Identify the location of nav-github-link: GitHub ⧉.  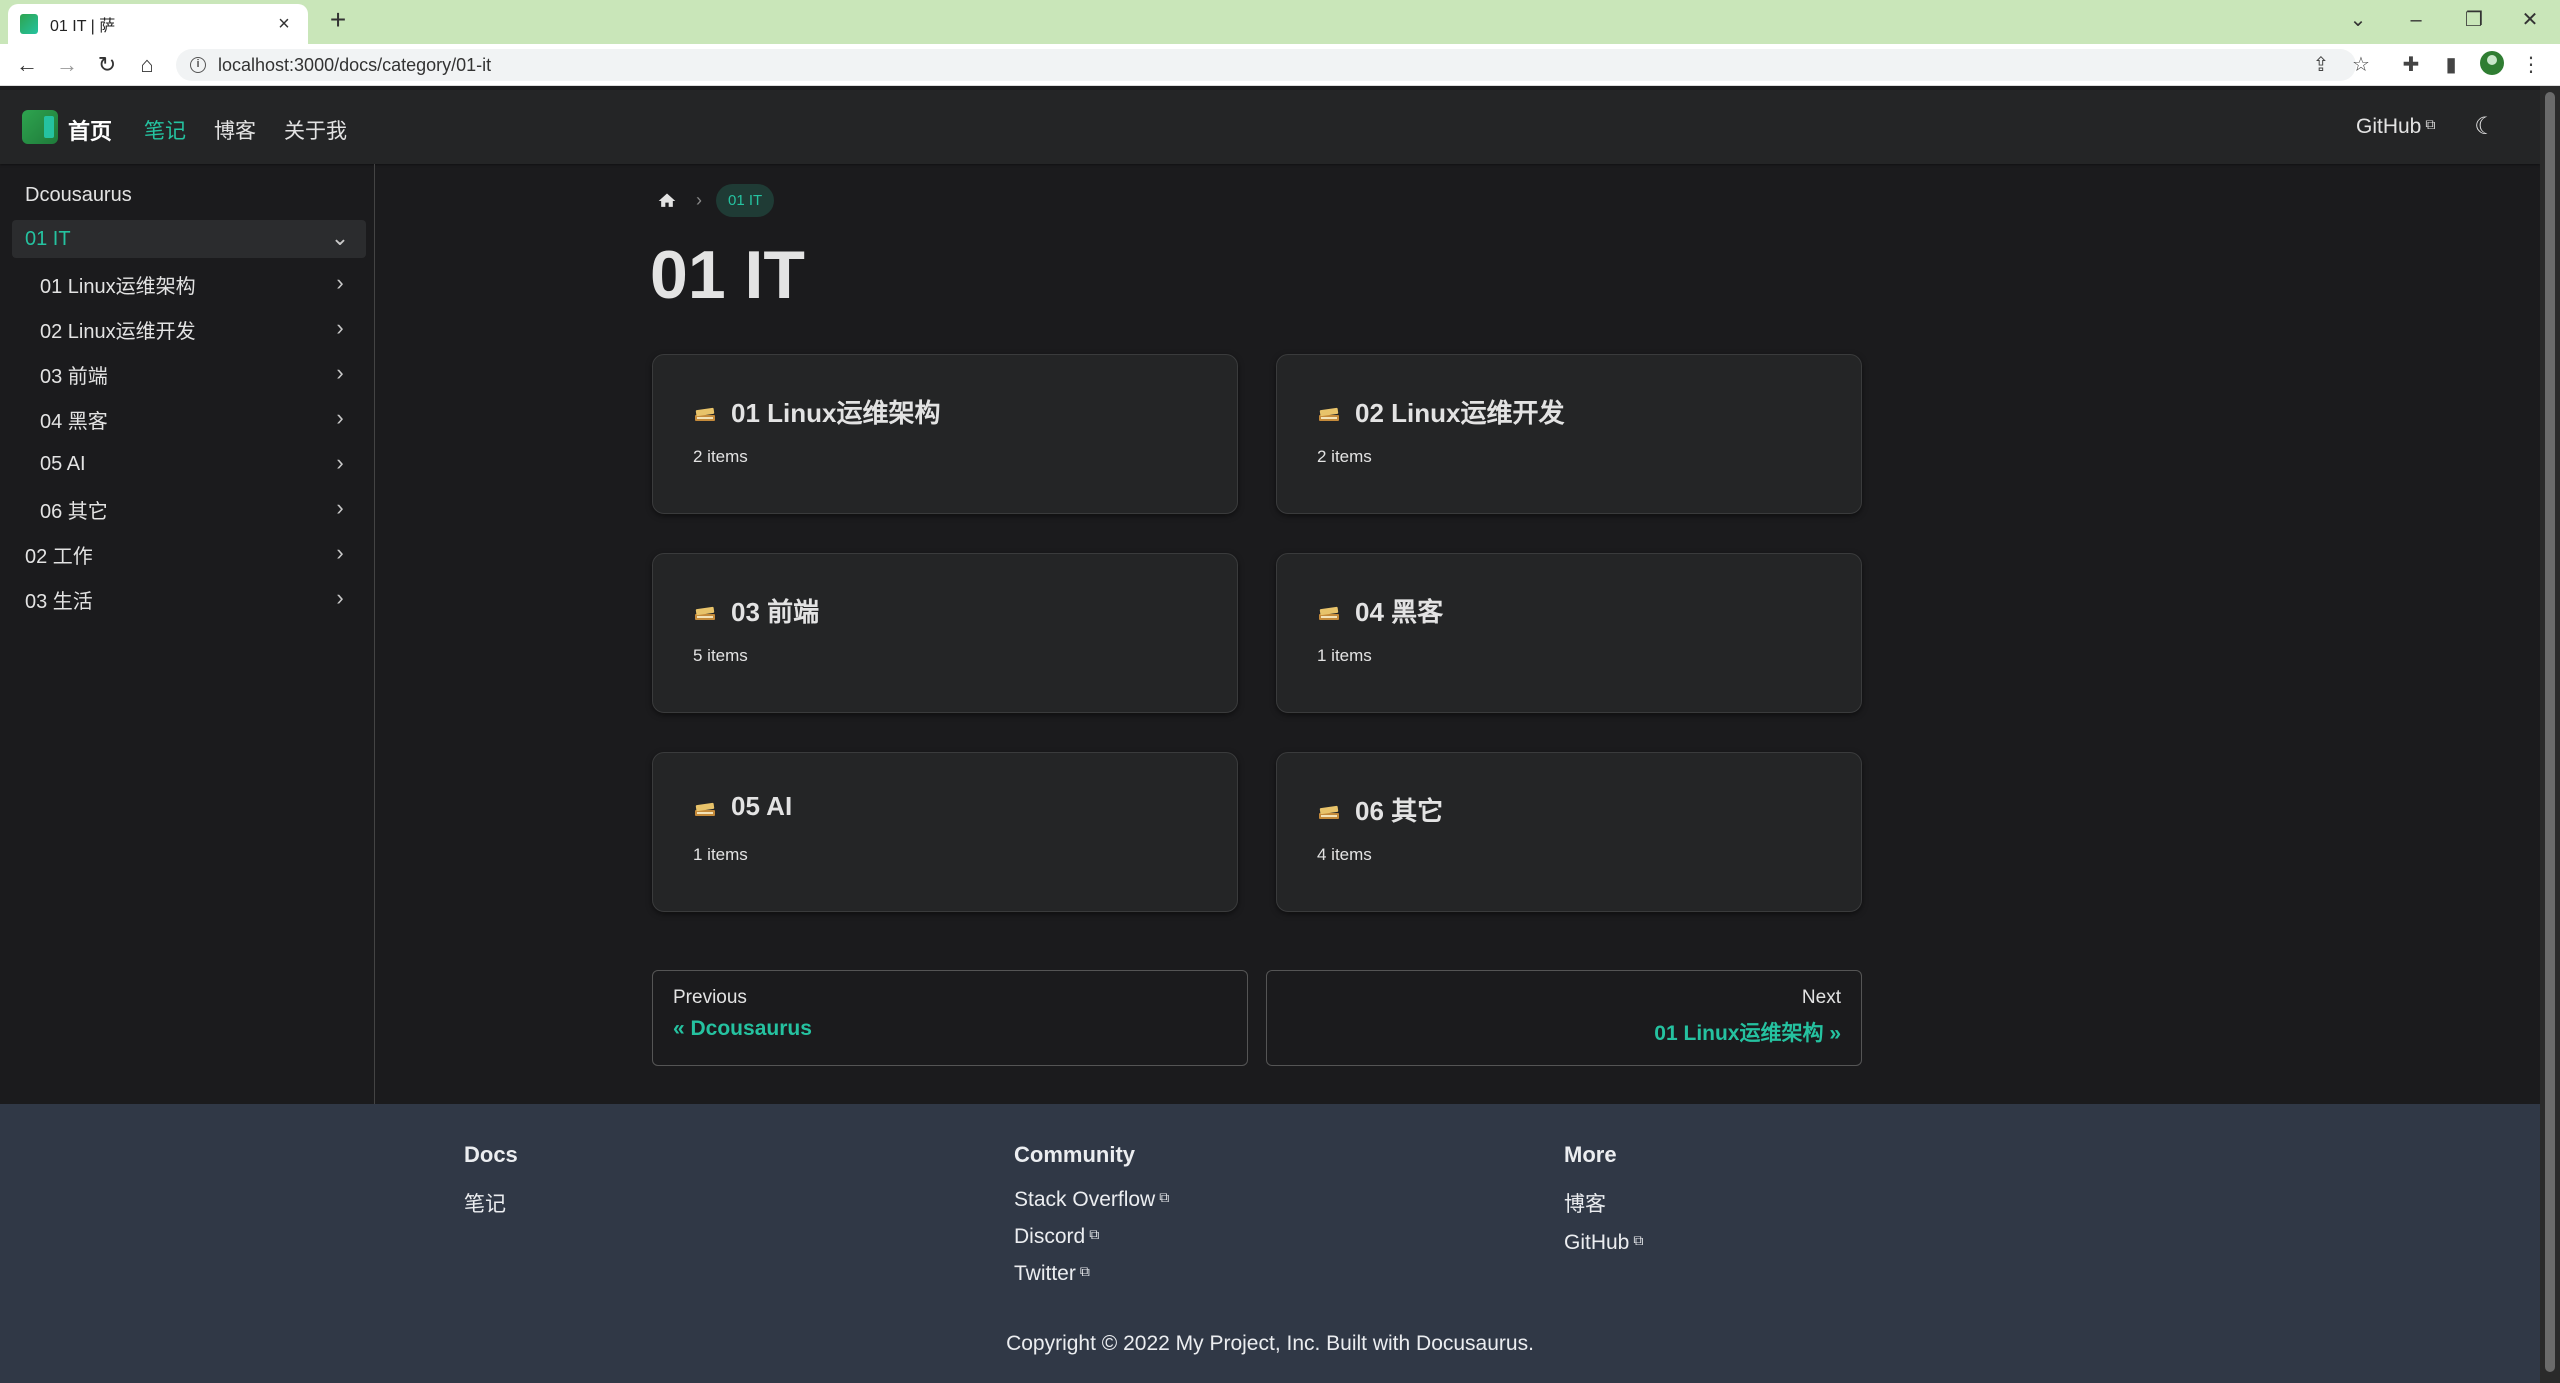
(2395, 127).